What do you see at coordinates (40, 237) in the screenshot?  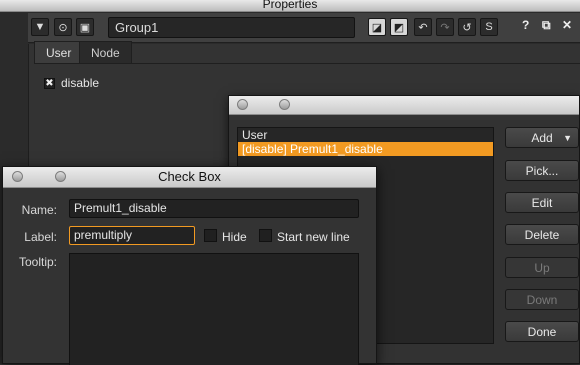 I see `label-label: Label:` at bounding box center [40, 237].